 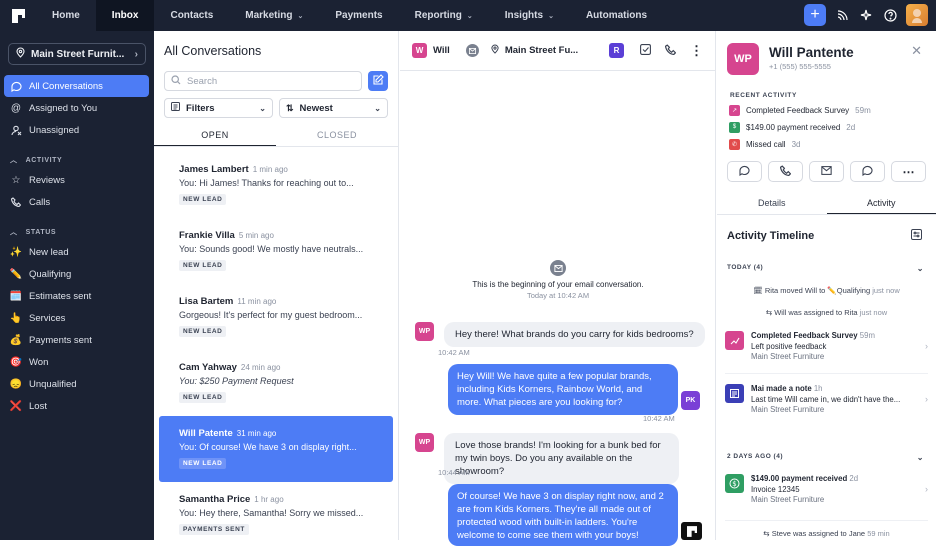 What do you see at coordinates (274, 15) in the screenshot?
I see `nav-item-marketing: Marketing⌄` at bounding box center [274, 15].